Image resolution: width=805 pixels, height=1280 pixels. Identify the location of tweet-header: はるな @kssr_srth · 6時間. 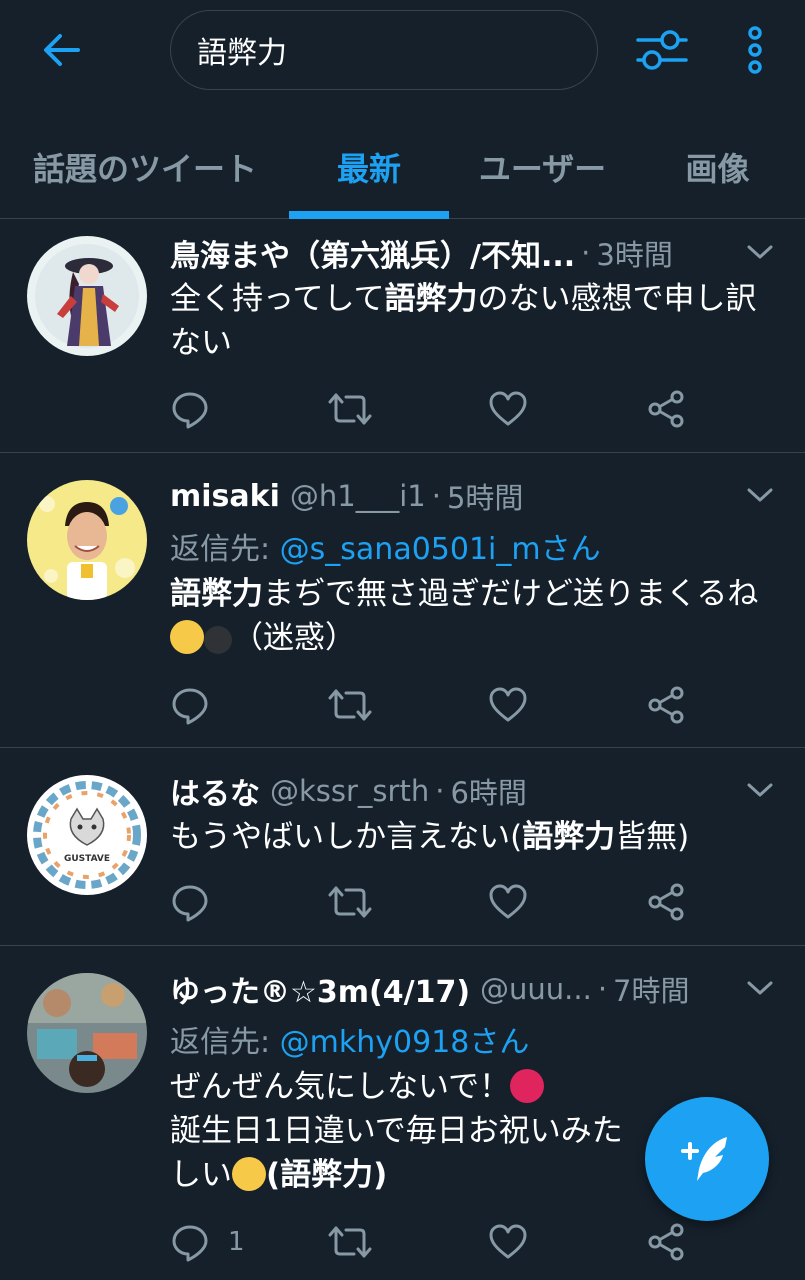
(477, 791).